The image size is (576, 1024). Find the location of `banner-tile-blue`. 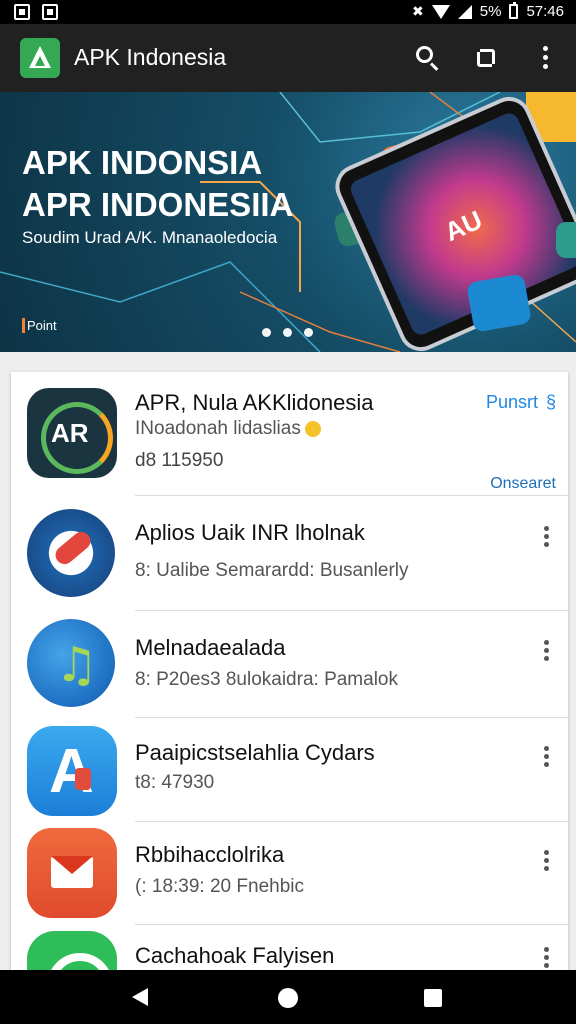

banner-tile-blue is located at coordinates (499, 303).